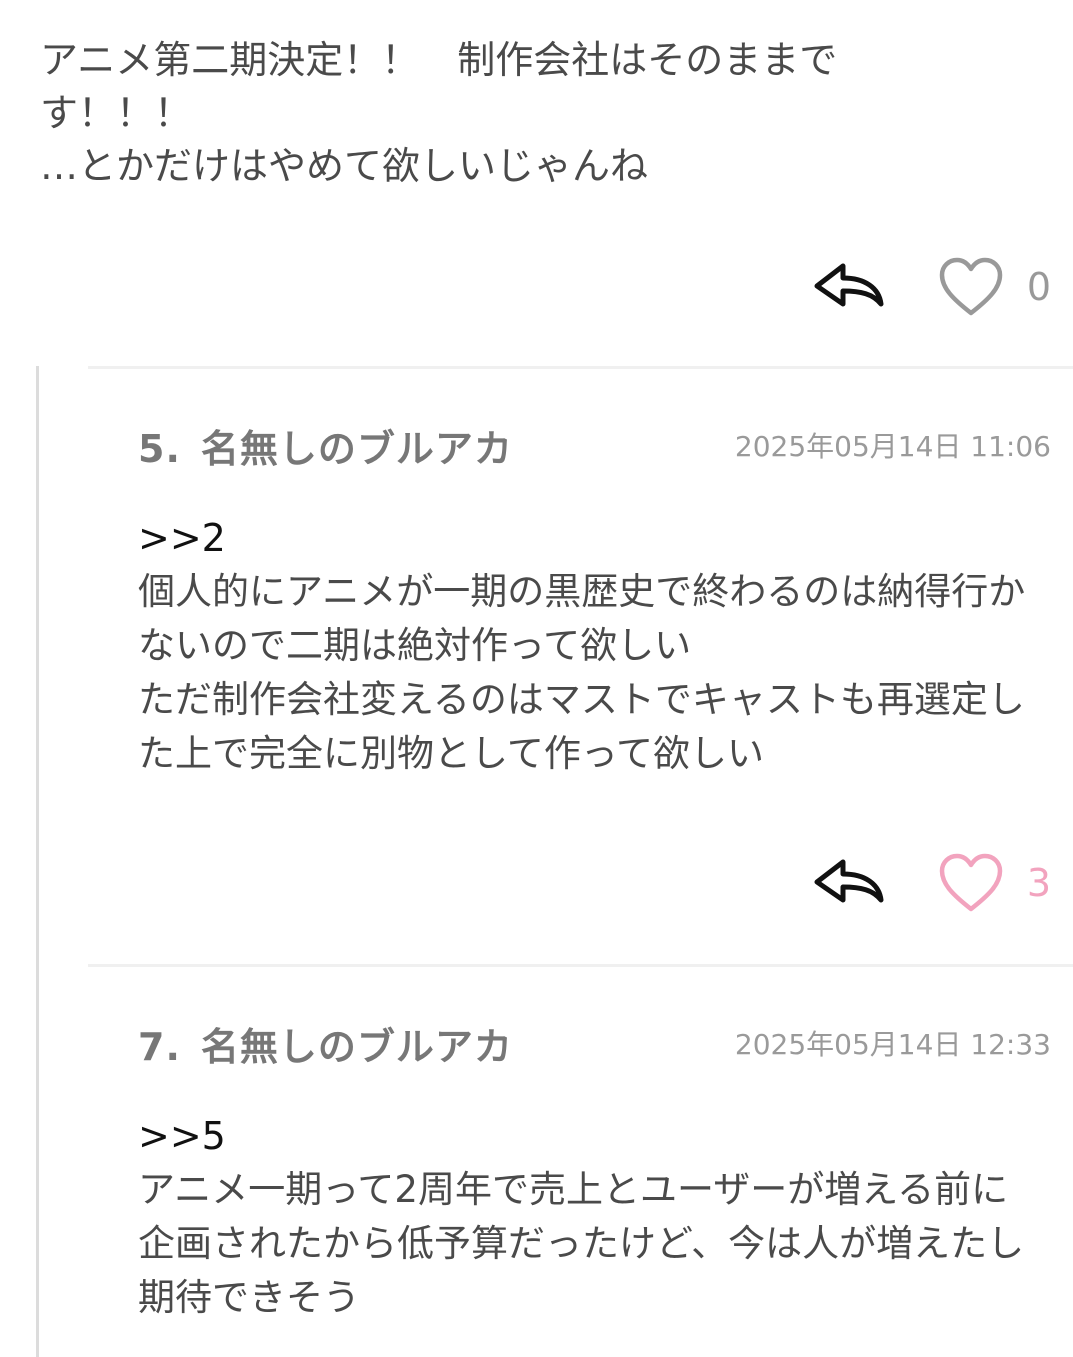 This screenshot has width=1073, height=1357. What do you see at coordinates (1038, 287) in the screenshot?
I see `like-count: 0` at bounding box center [1038, 287].